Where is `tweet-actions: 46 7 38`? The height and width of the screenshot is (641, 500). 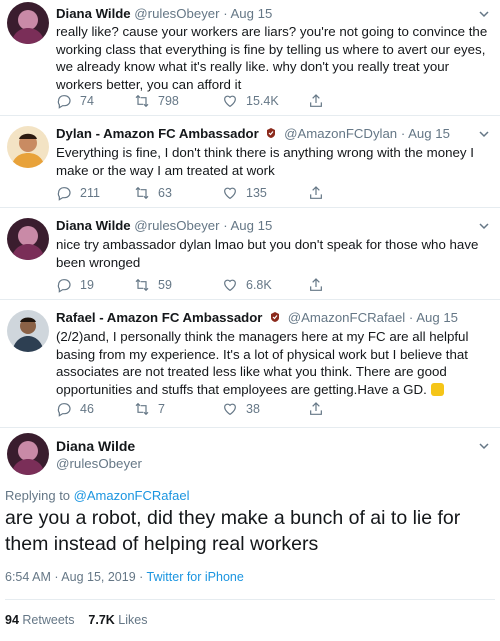 tweet-actions: 46 7 38 is located at coordinates (273, 410).